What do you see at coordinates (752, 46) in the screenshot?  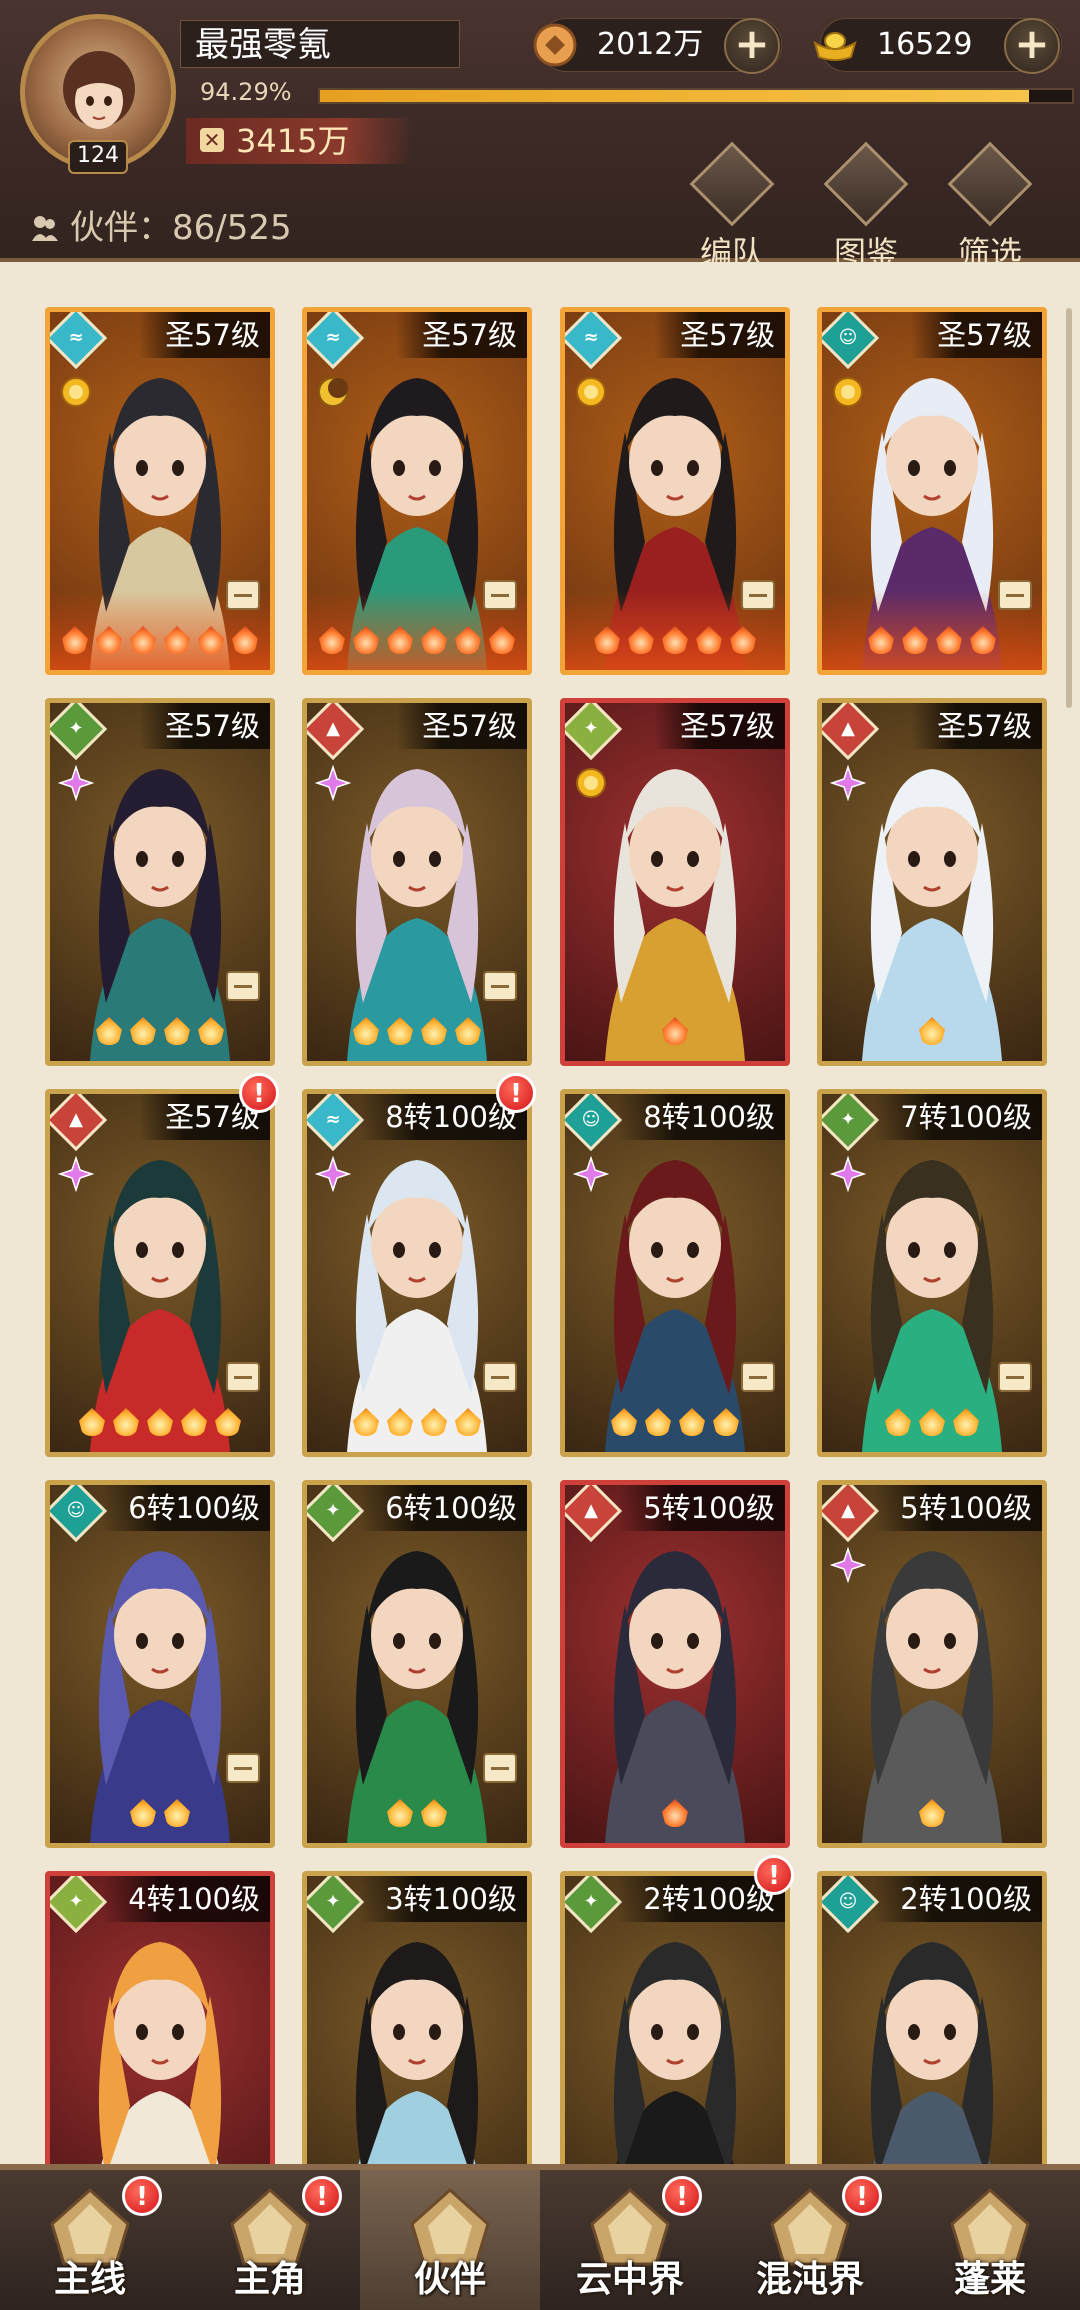 I see `add-copper-button: +` at bounding box center [752, 46].